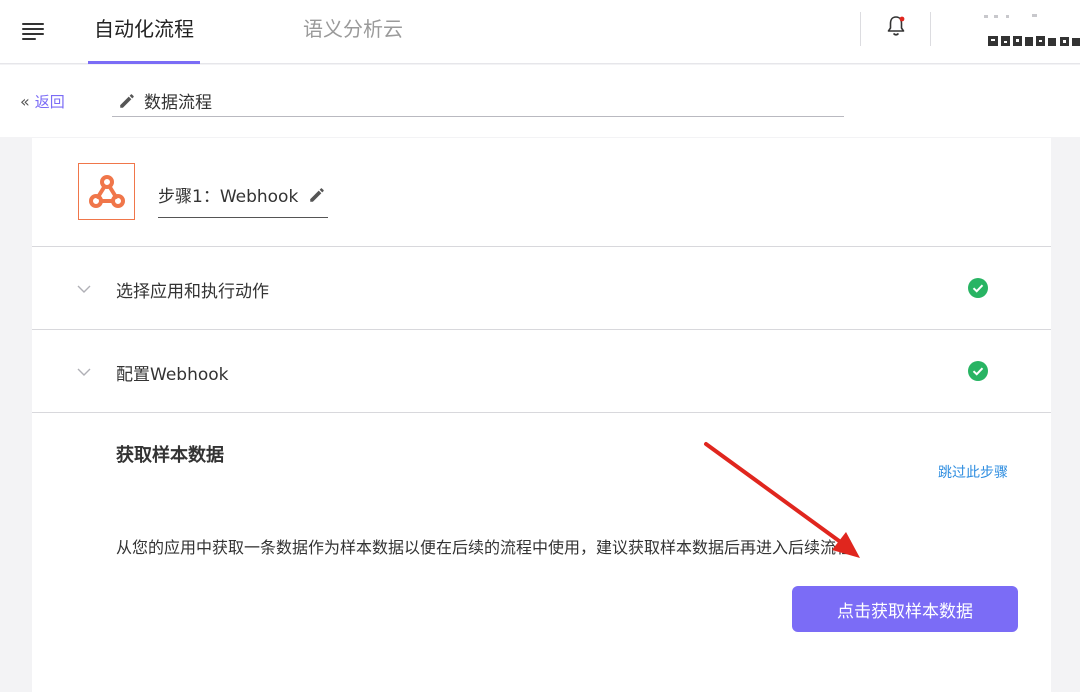 The image size is (1080, 692). Describe the element at coordinates (541, 372) in the screenshot. I see `section-configure-webhook: 配置Webhook` at that location.